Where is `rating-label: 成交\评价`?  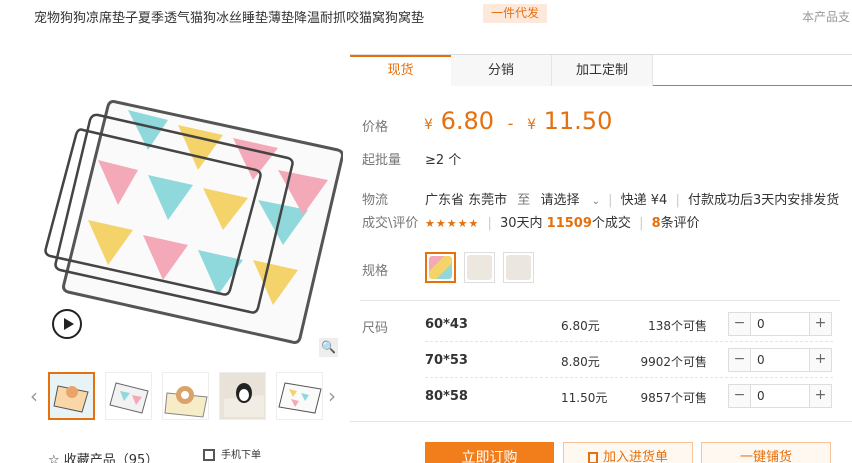
rating-label: 成交\评价 is located at coordinates (390, 223).